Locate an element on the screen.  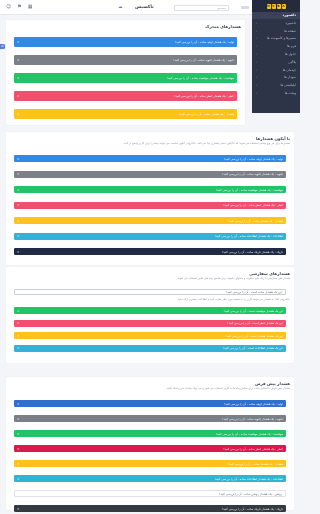
menu-toggle is located at coordinates (245, 7).